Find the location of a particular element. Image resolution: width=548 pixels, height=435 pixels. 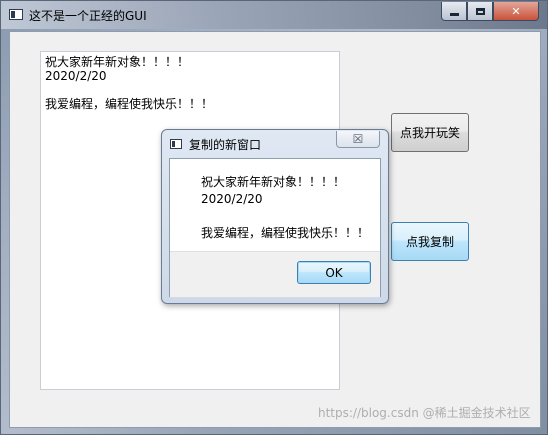

minimize-button is located at coordinates (454, 11).